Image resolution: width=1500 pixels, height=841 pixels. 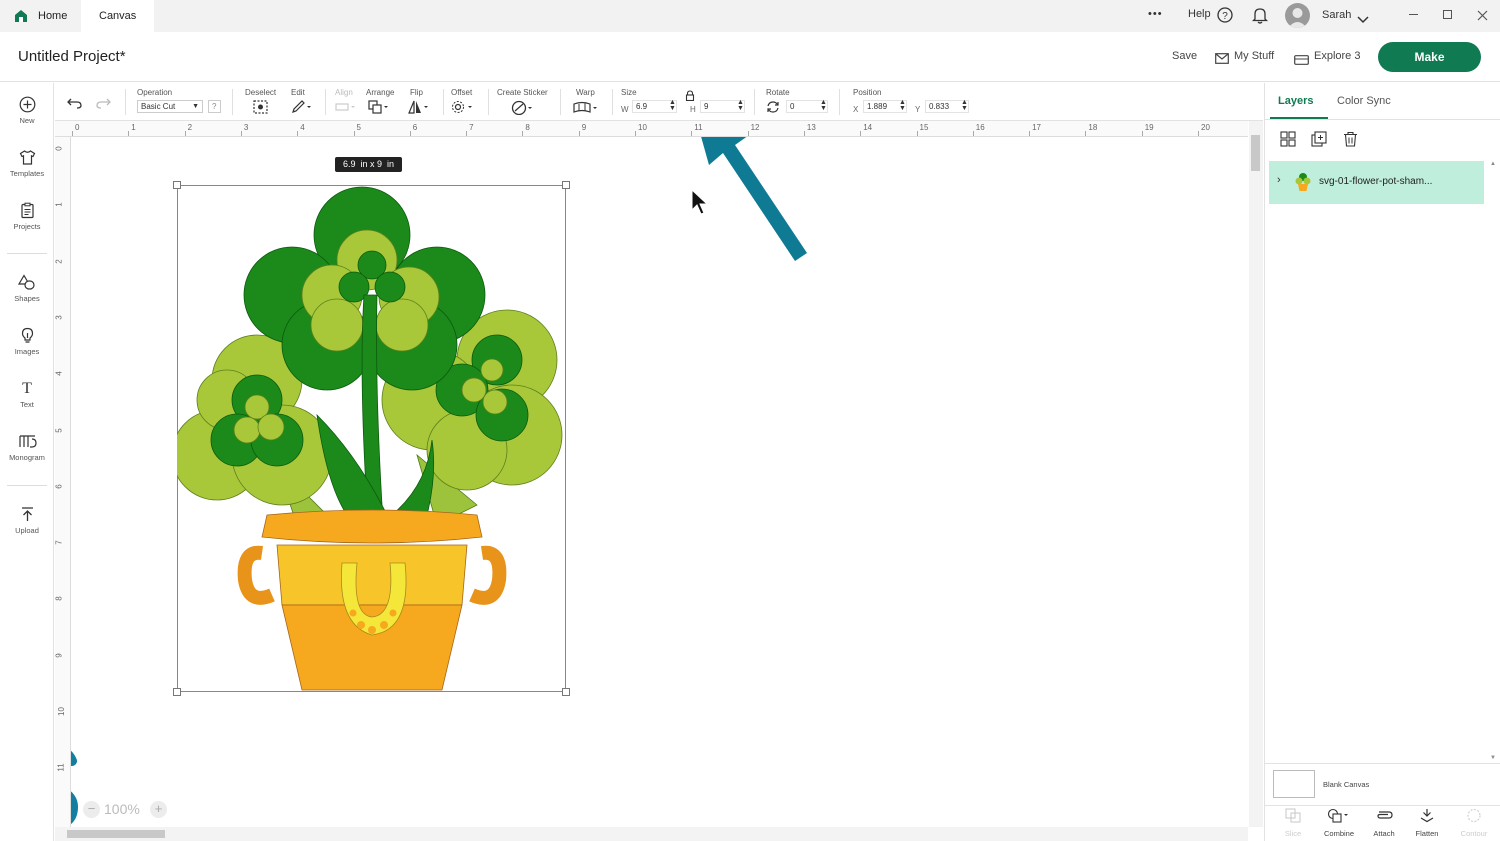 I want to click on sticker-icon, so click(x=523, y=110).